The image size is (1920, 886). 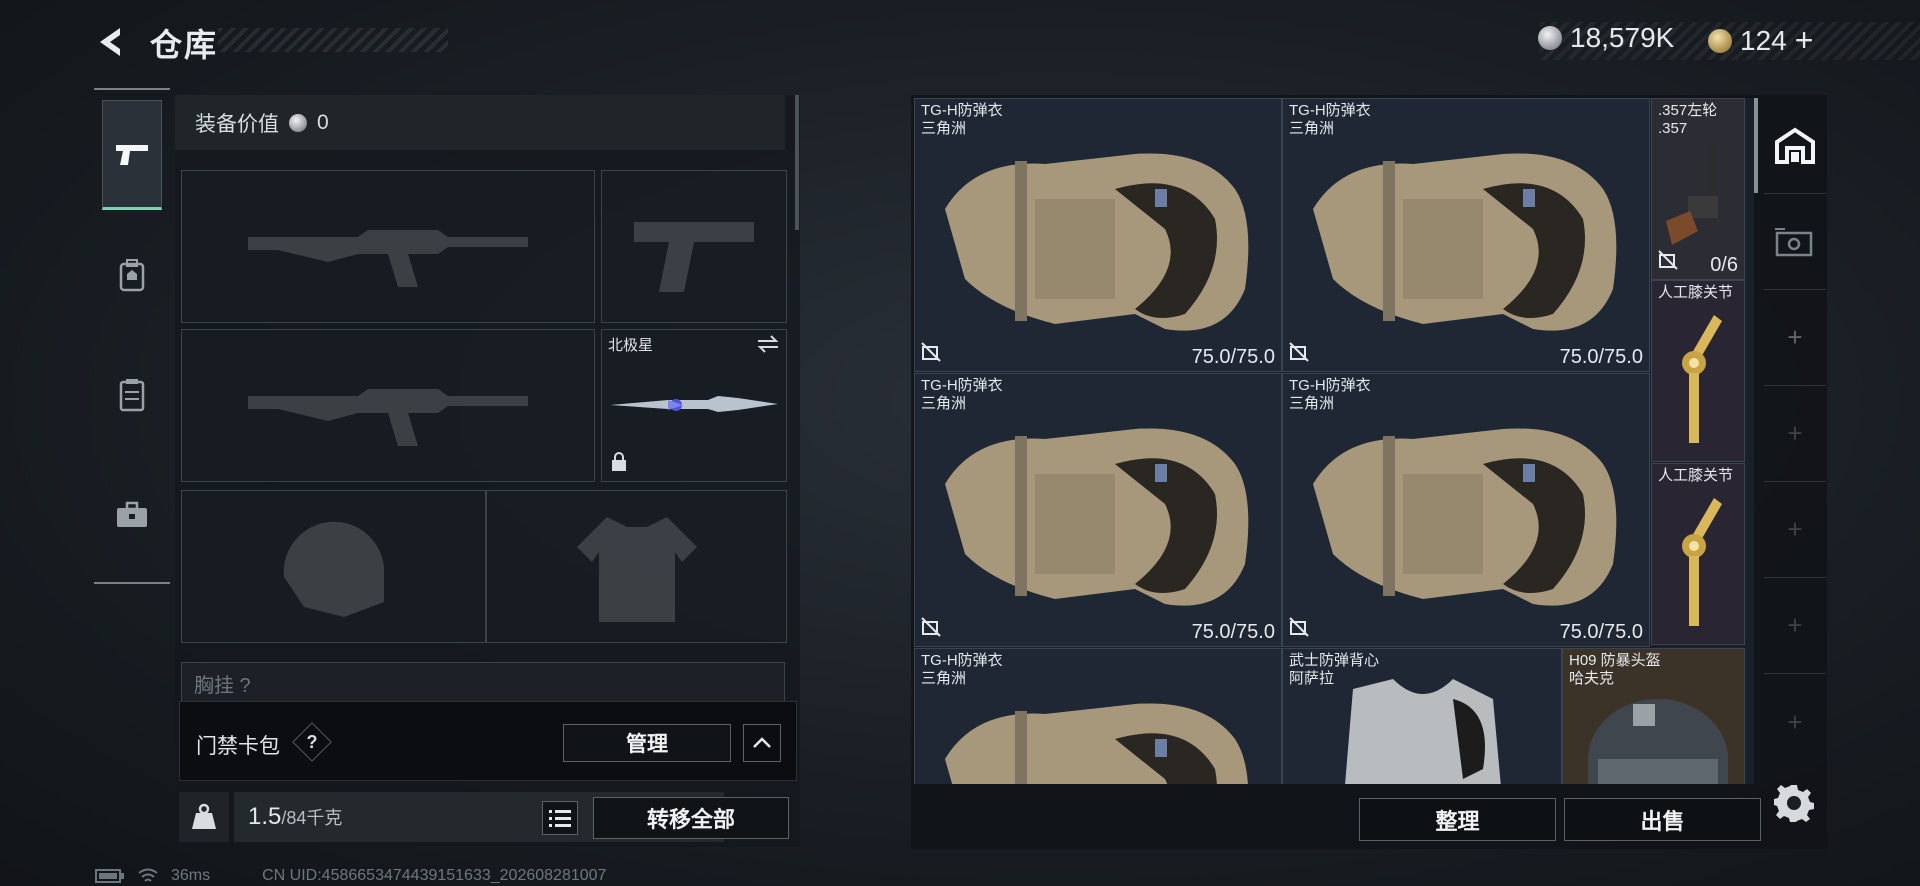 I want to click on secondary-weapon-slot, so click(x=388, y=405).